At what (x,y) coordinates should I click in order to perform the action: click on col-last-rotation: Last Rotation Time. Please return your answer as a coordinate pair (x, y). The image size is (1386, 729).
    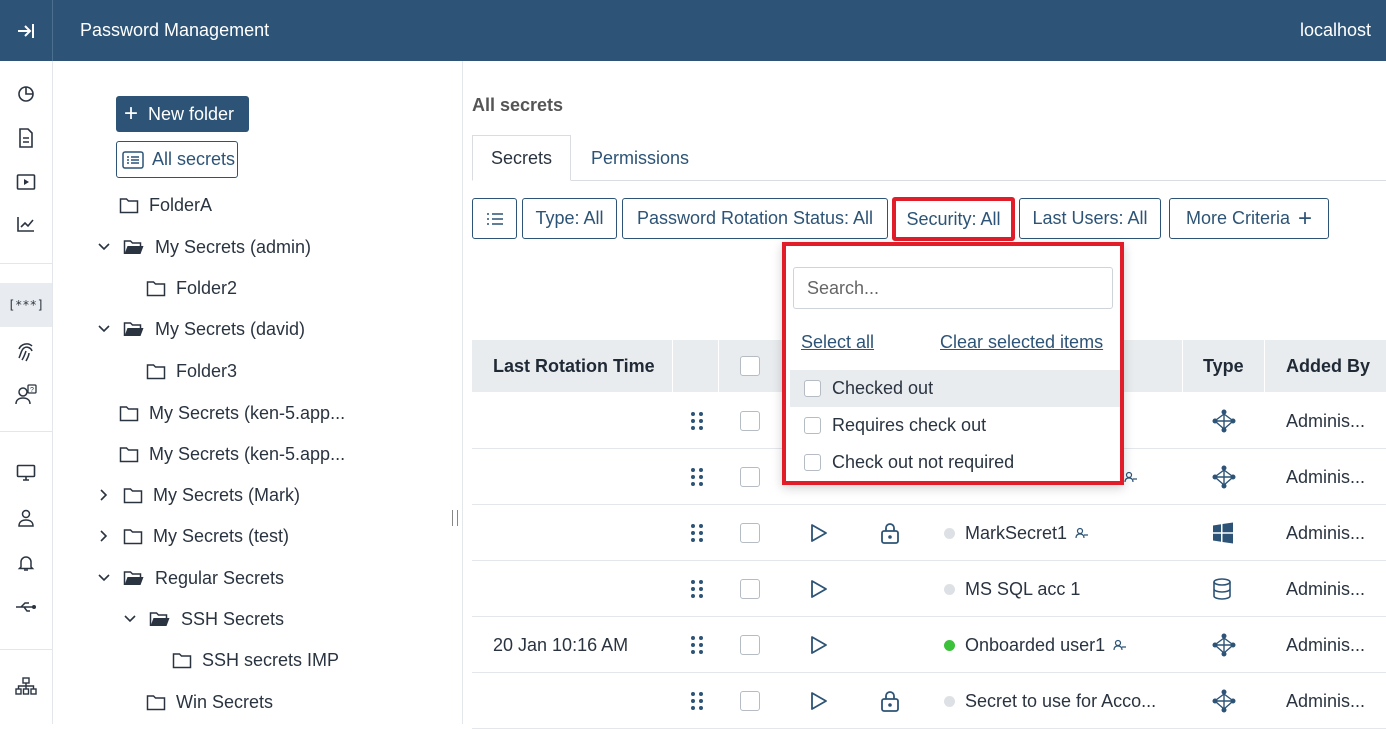
    Looking at the image, I should click on (574, 366).